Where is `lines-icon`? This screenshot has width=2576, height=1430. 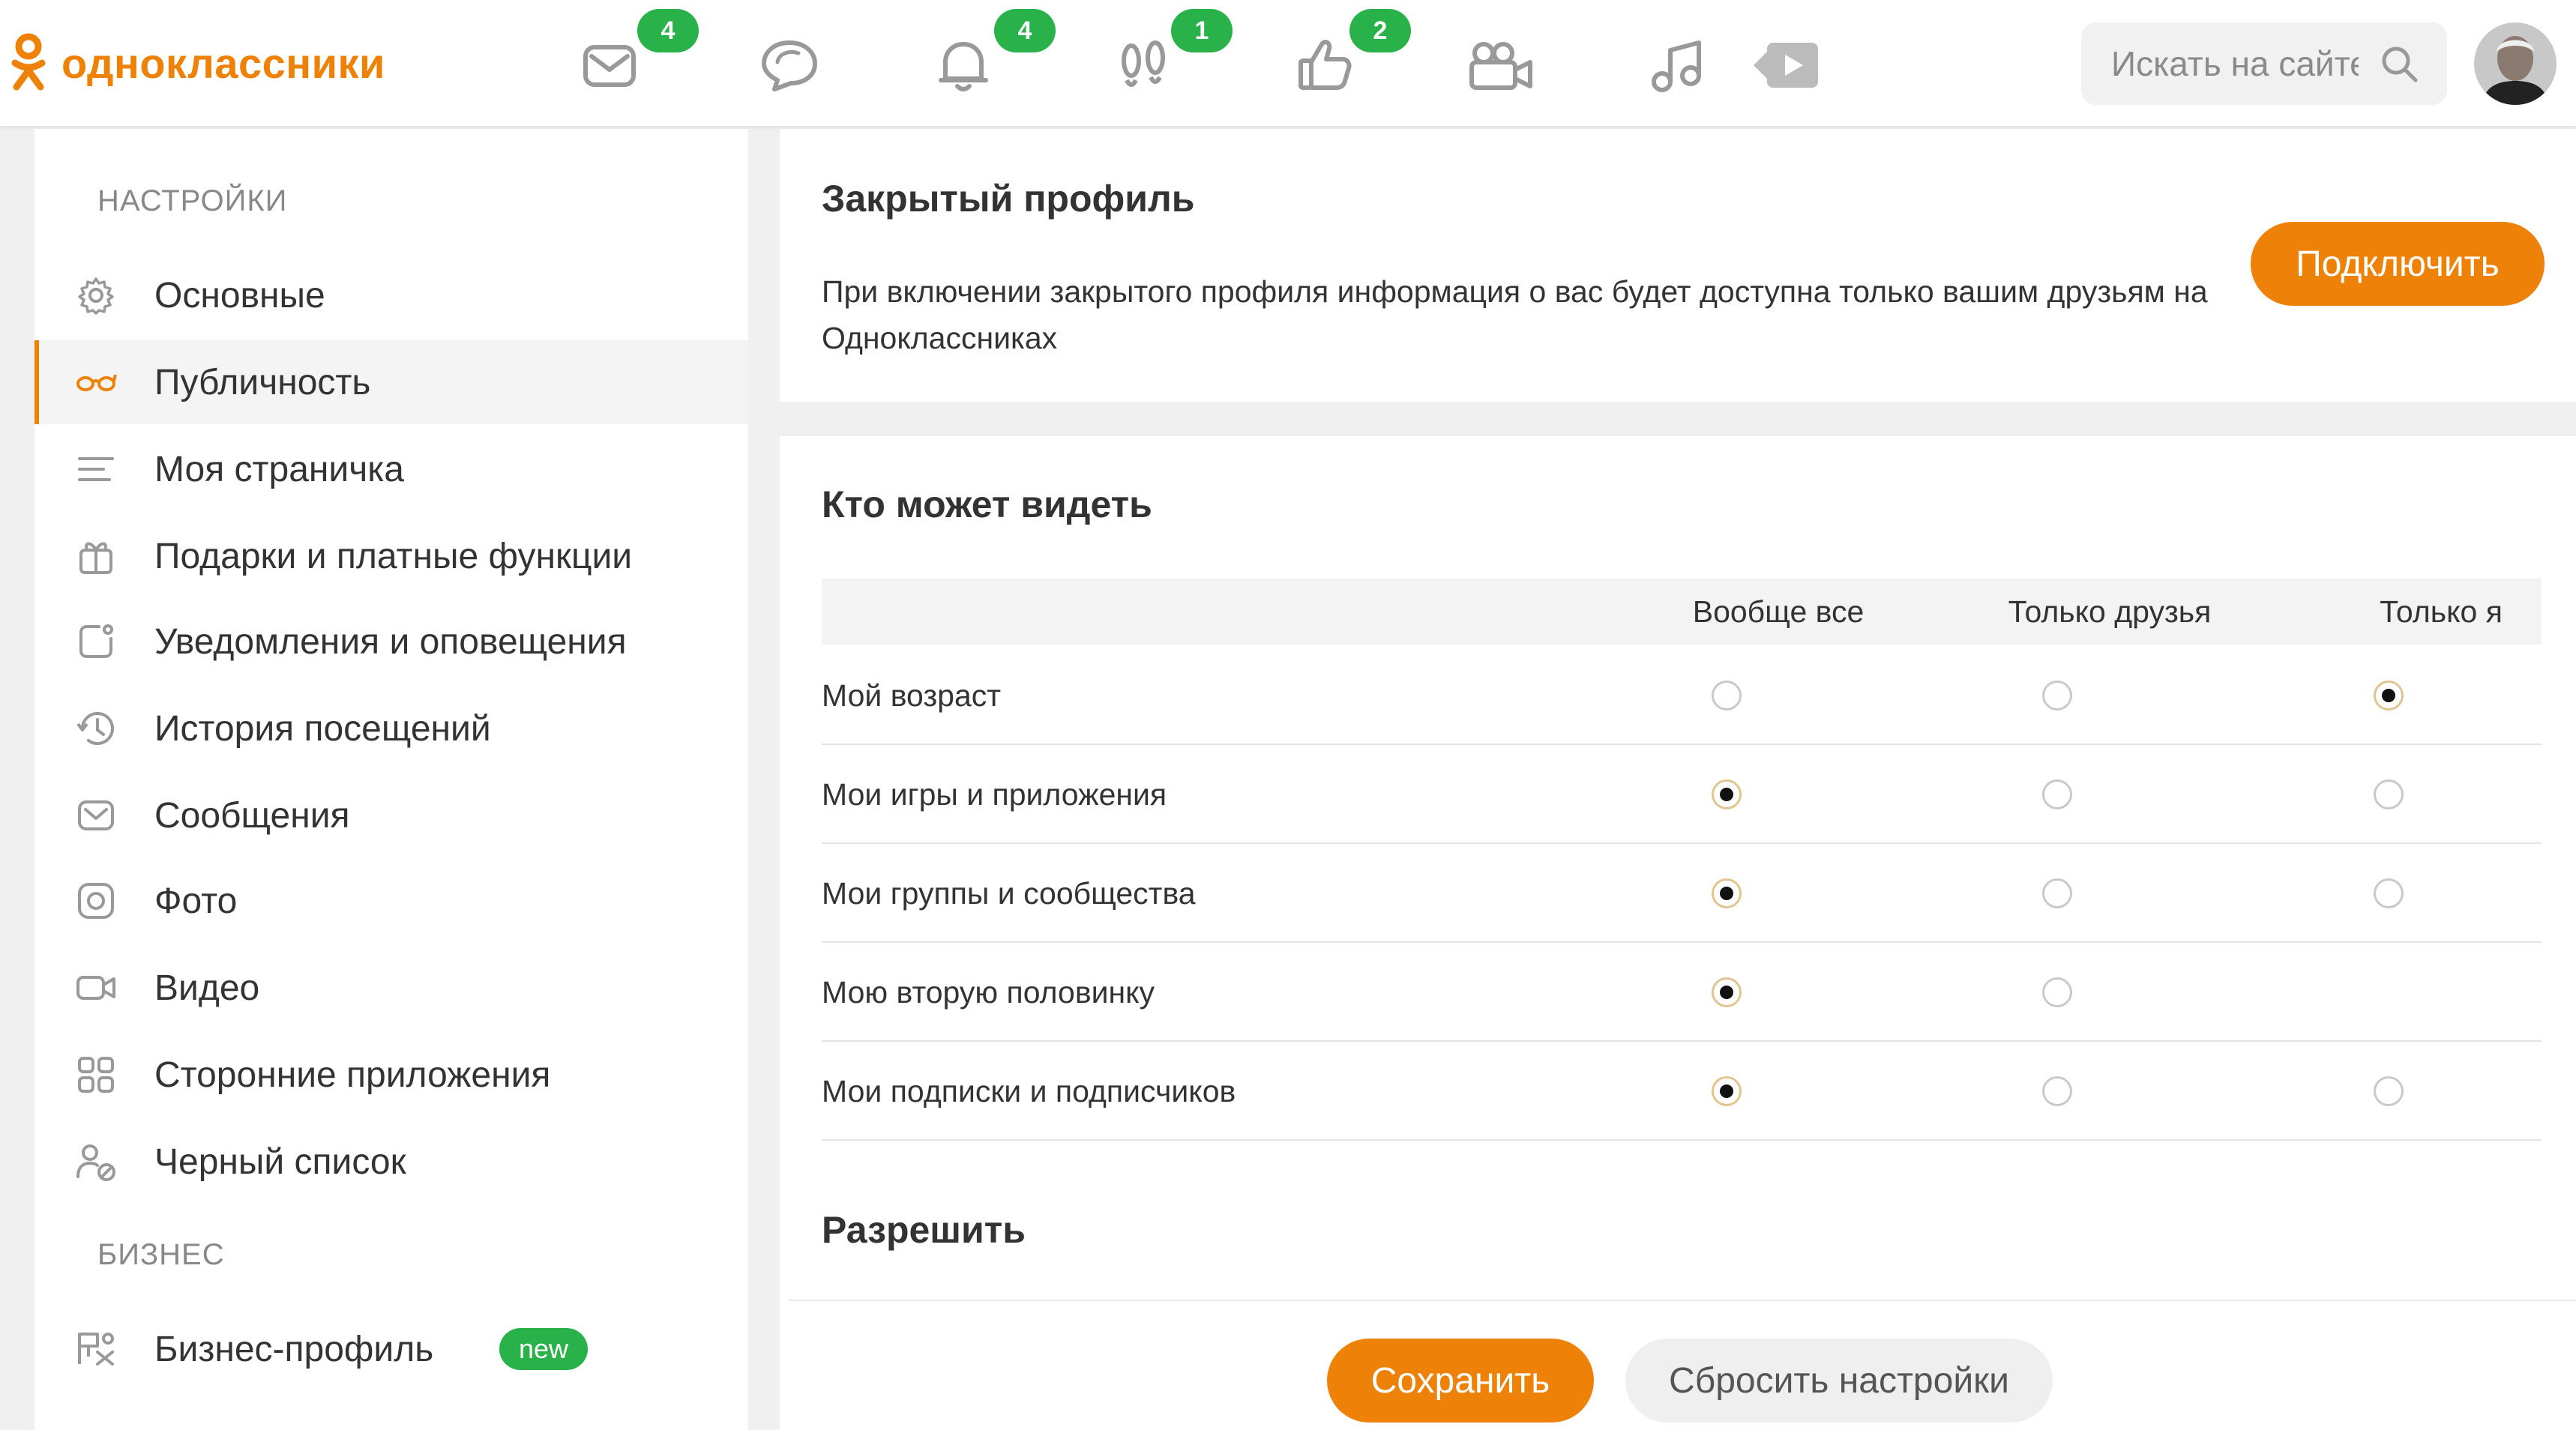
lines-icon is located at coordinates (96, 469).